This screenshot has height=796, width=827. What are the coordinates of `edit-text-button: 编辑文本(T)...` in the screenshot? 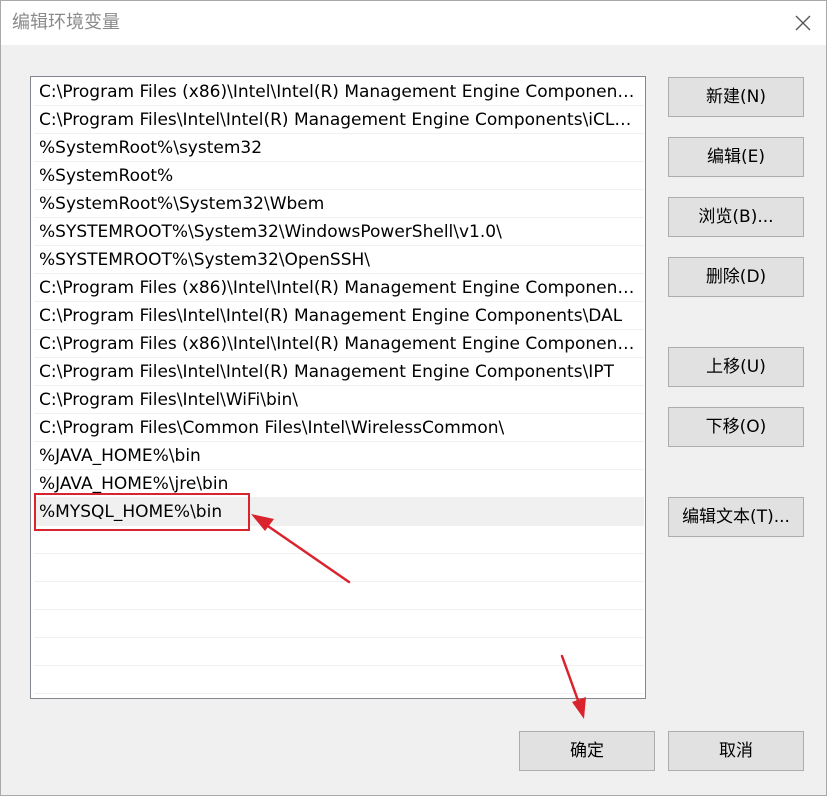 It's located at (736, 517).